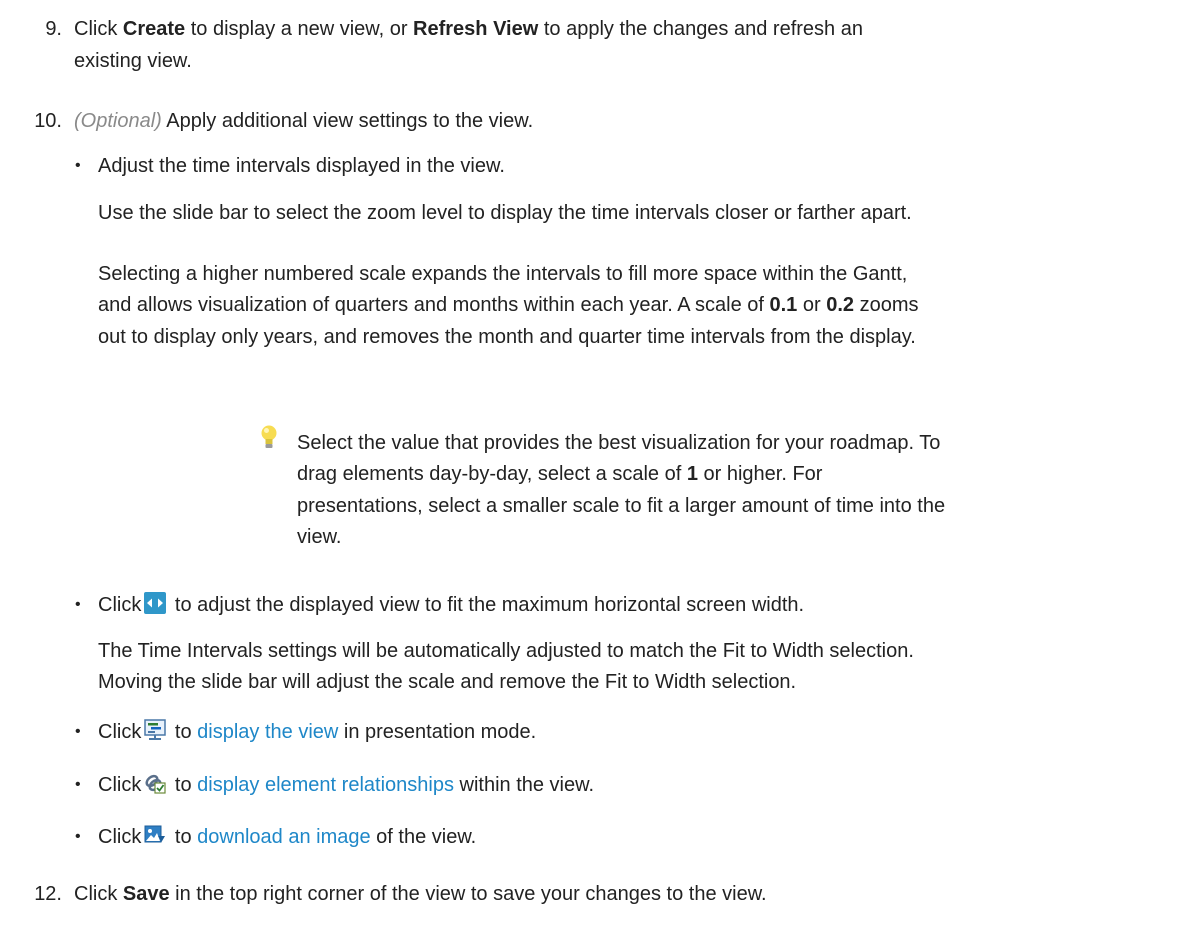  Describe the element at coordinates (155, 730) in the screenshot. I see `presentation-mode-icon` at that location.